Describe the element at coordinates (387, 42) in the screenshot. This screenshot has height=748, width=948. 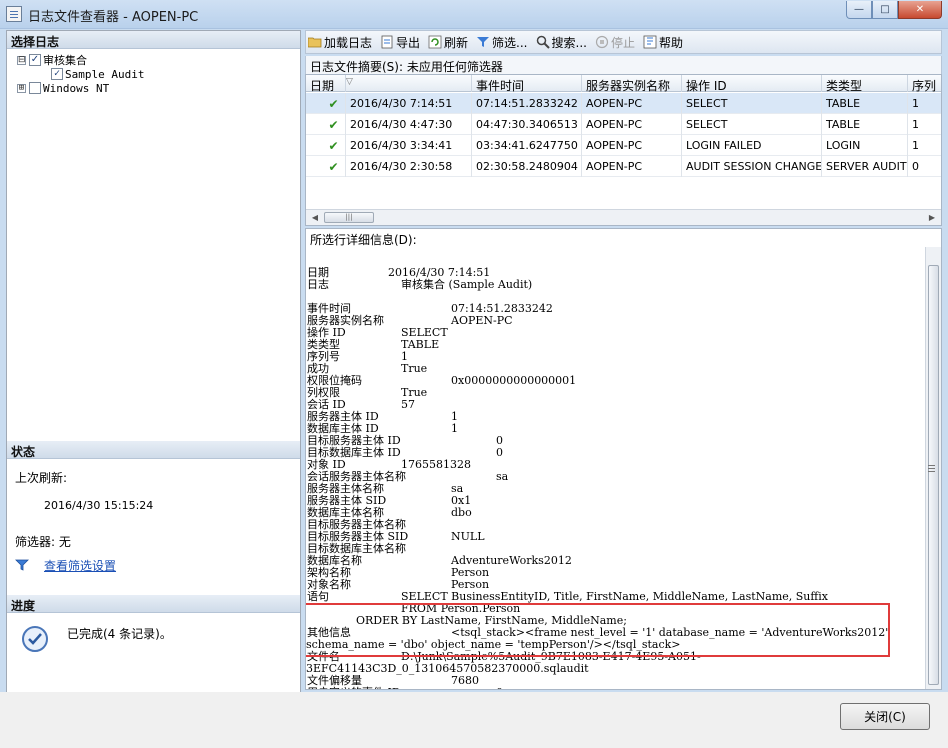
I see `export-icon` at that location.